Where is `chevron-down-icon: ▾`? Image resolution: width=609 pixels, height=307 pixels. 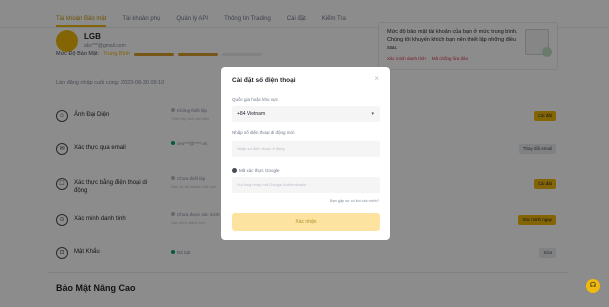 chevron-down-icon: ▾ is located at coordinates (372, 114).